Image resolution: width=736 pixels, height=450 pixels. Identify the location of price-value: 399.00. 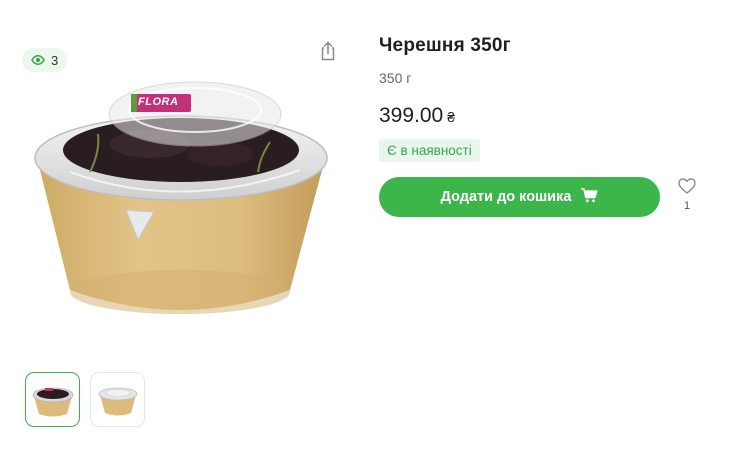
(411, 115).